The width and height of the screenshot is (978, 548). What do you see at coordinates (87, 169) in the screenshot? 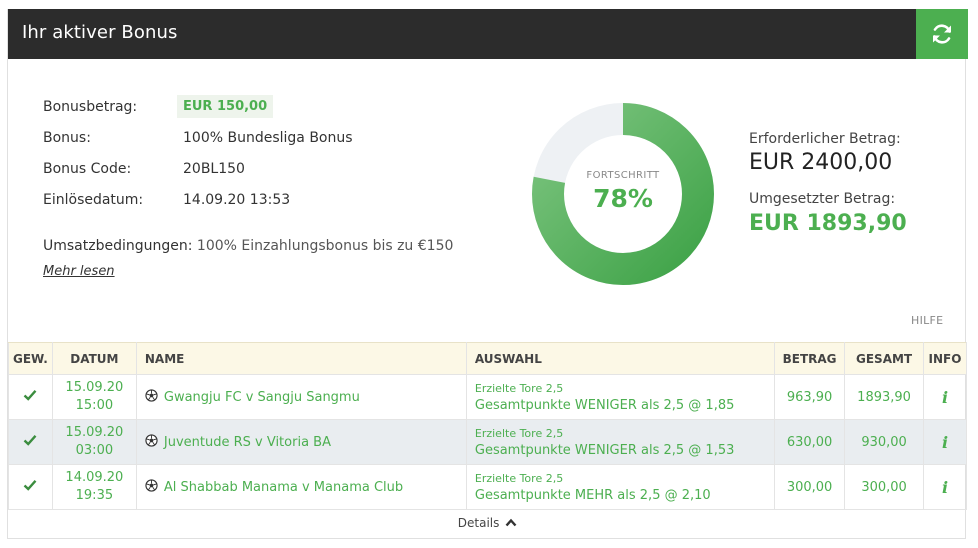
I see `bonus-code-label: Bonus Code:` at bounding box center [87, 169].